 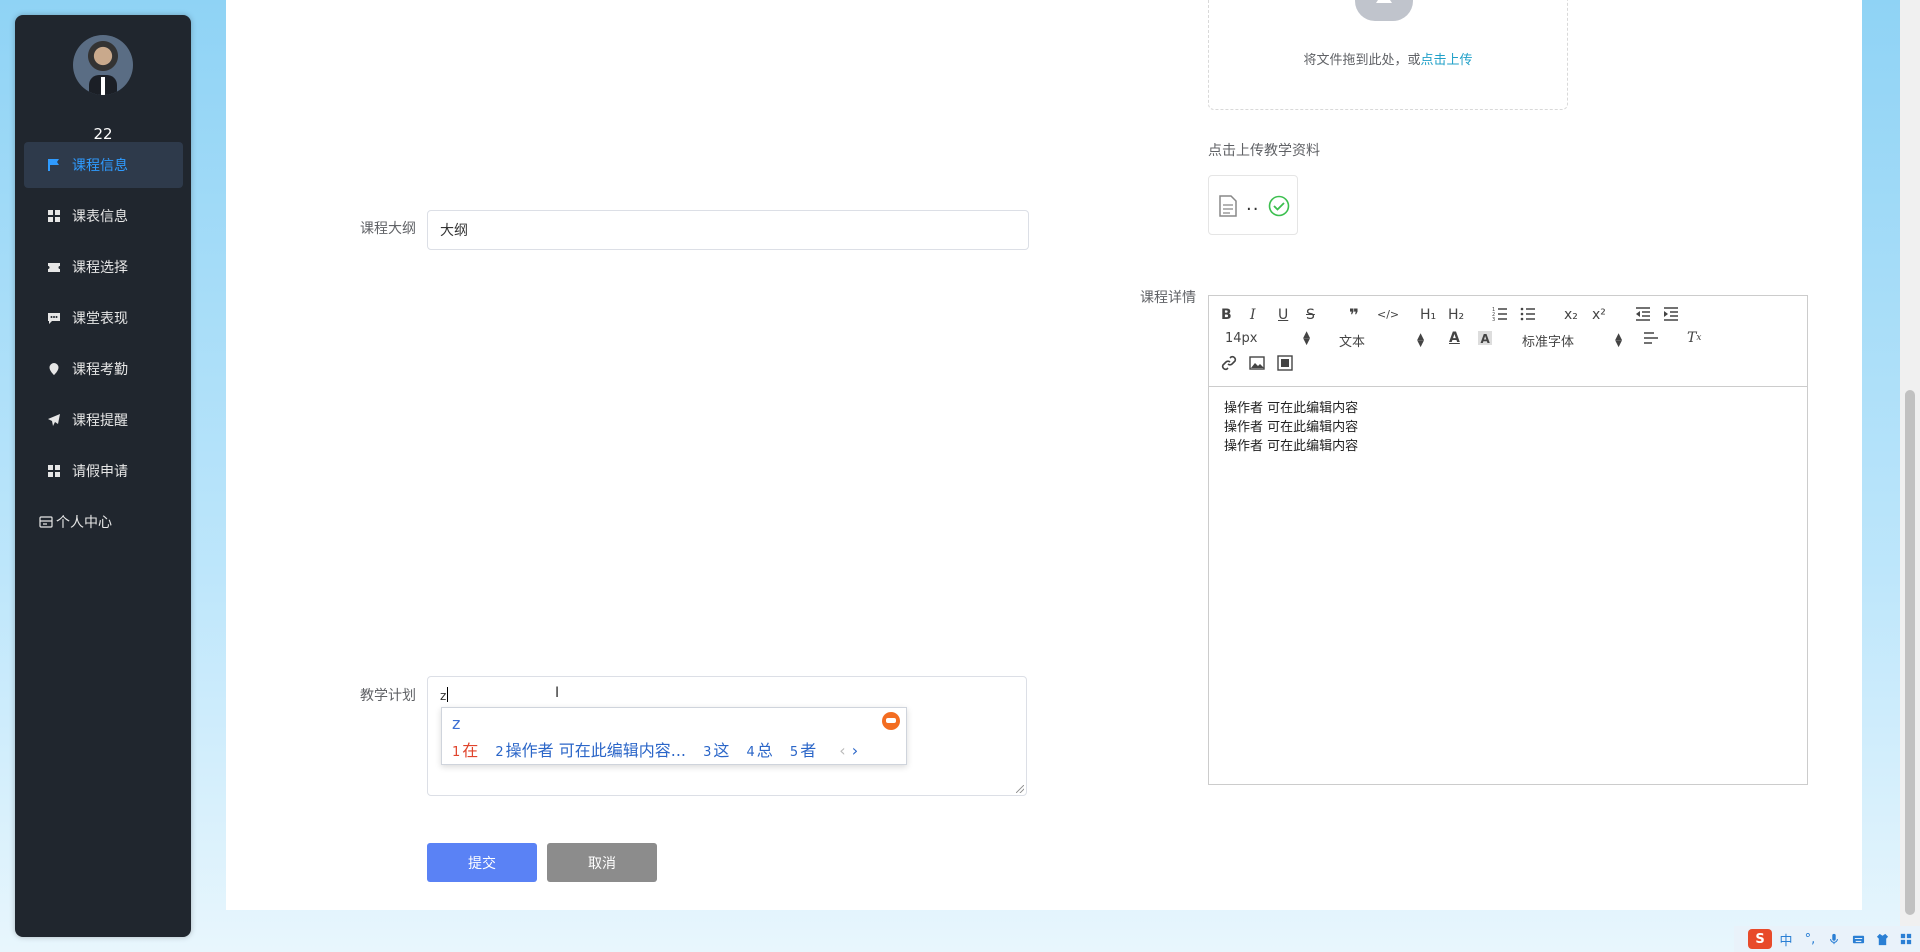 I want to click on italic-icon: I, so click(x=1253, y=315).